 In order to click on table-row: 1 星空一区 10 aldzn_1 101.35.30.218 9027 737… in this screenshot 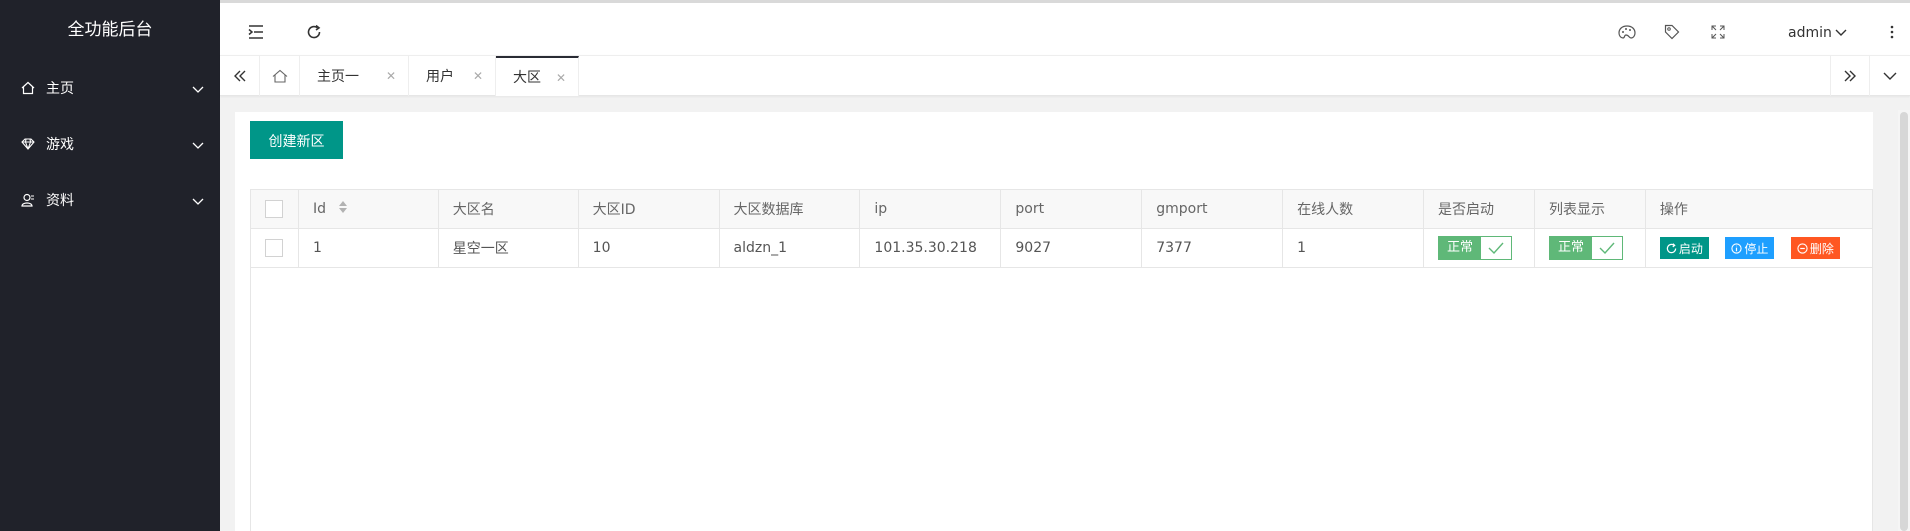, I will do `click(1062, 248)`.